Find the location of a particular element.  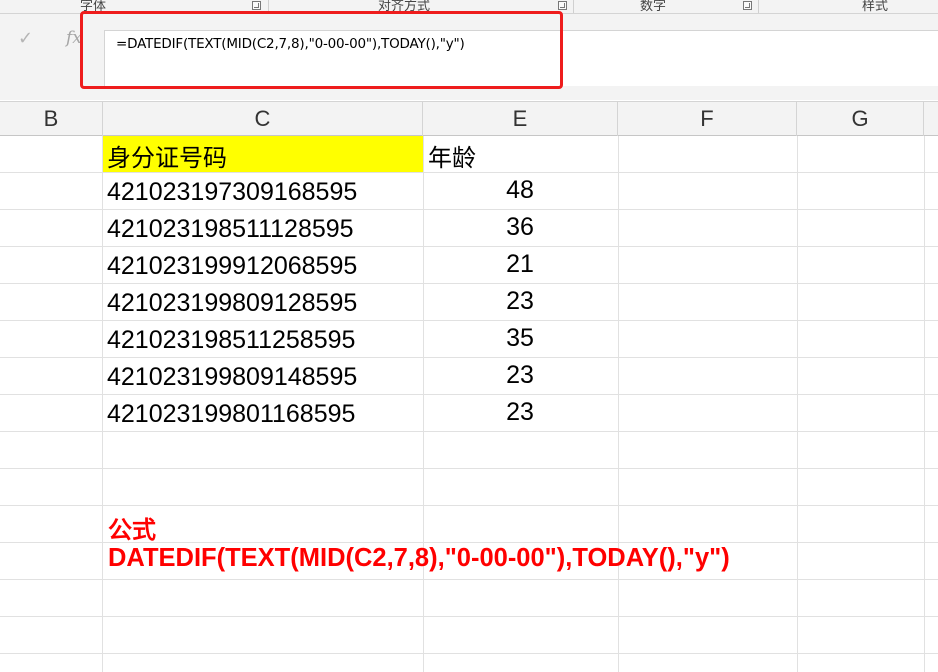

age-cell: 48 is located at coordinates (520, 190).